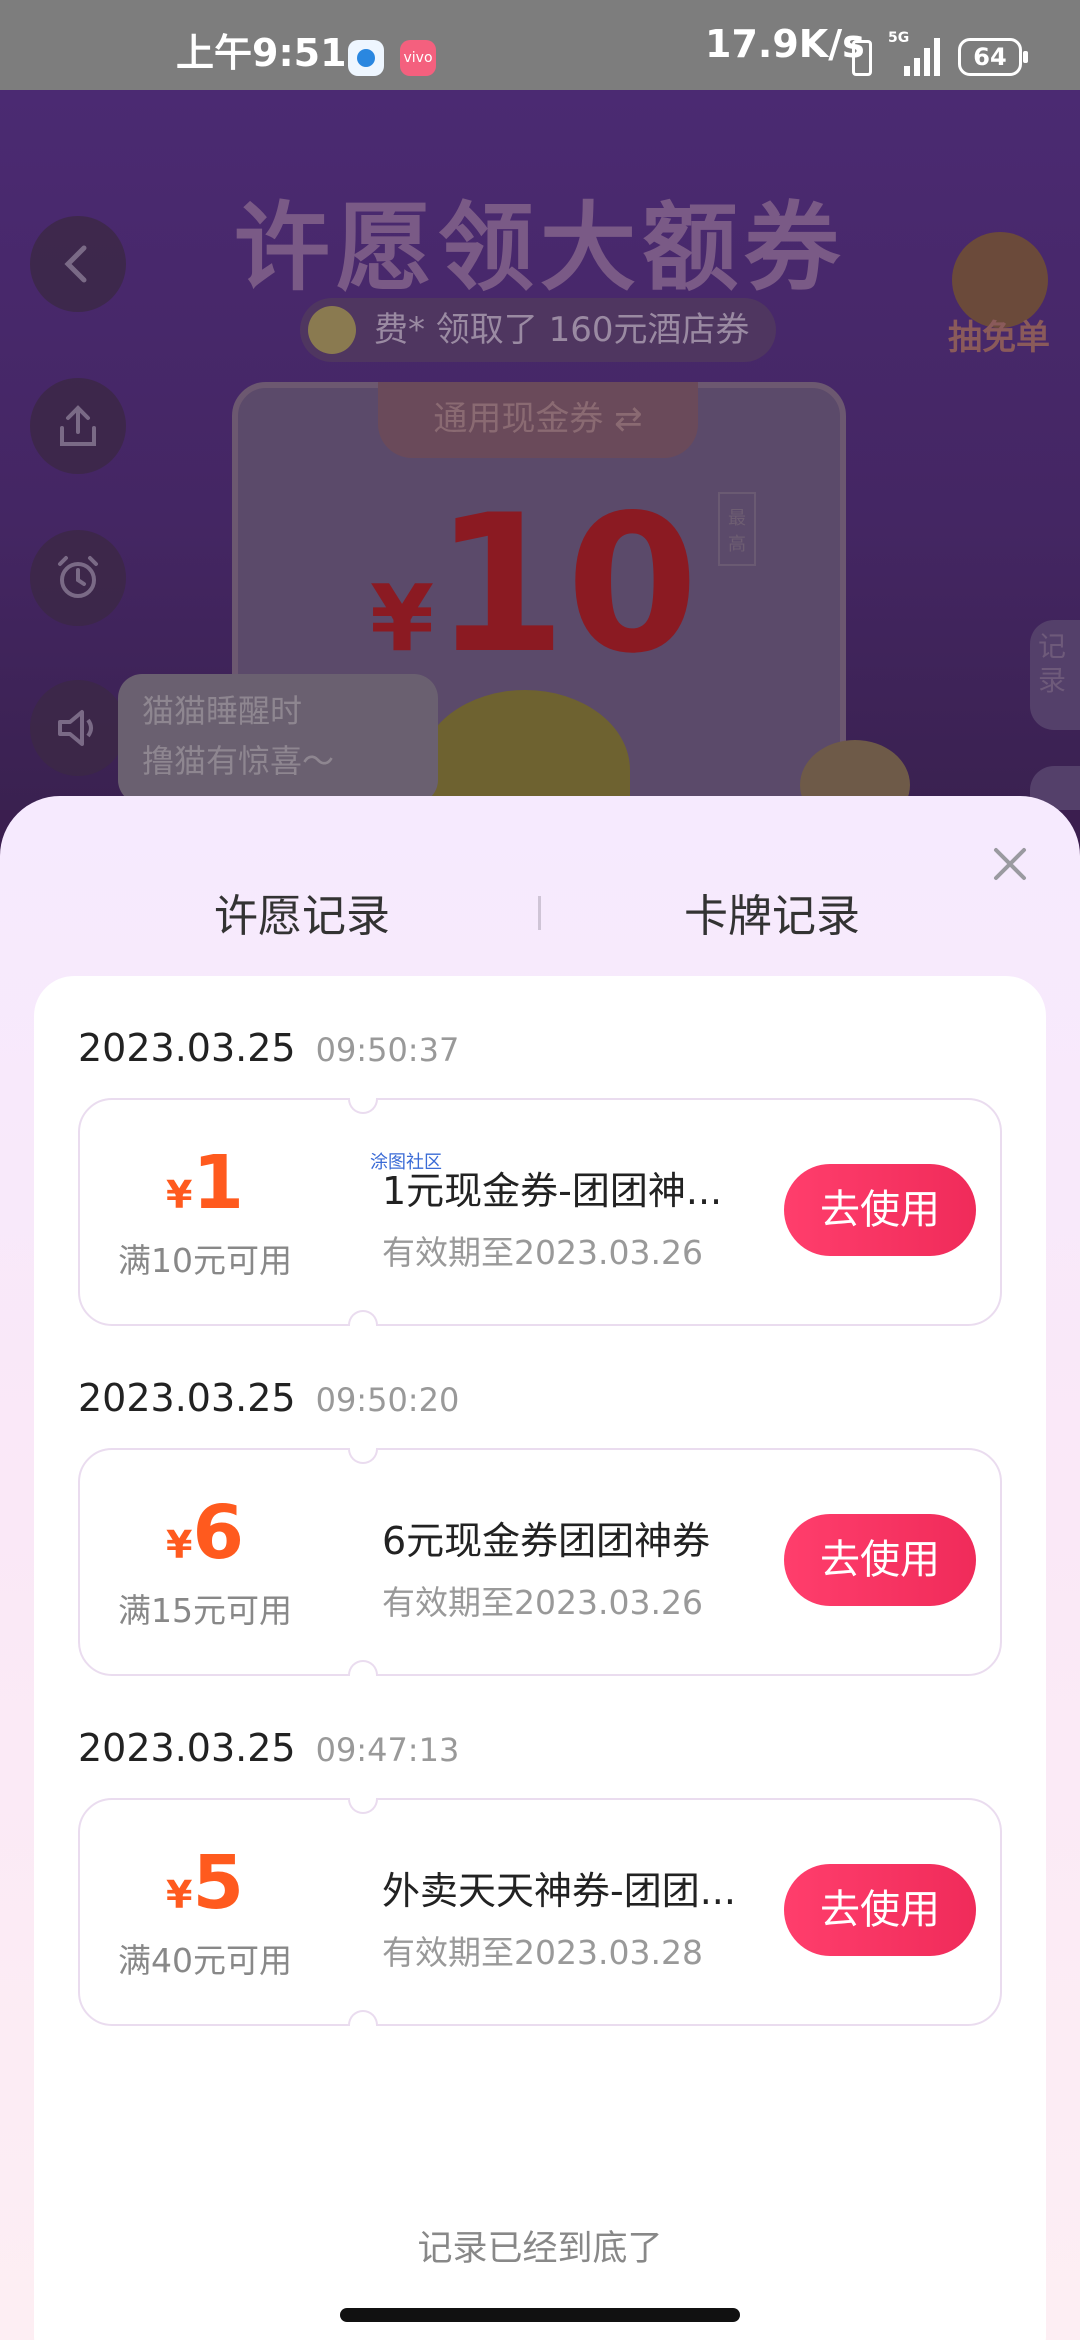  What do you see at coordinates (332, 330) in the screenshot?
I see `avatar` at bounding box center [332, 330].